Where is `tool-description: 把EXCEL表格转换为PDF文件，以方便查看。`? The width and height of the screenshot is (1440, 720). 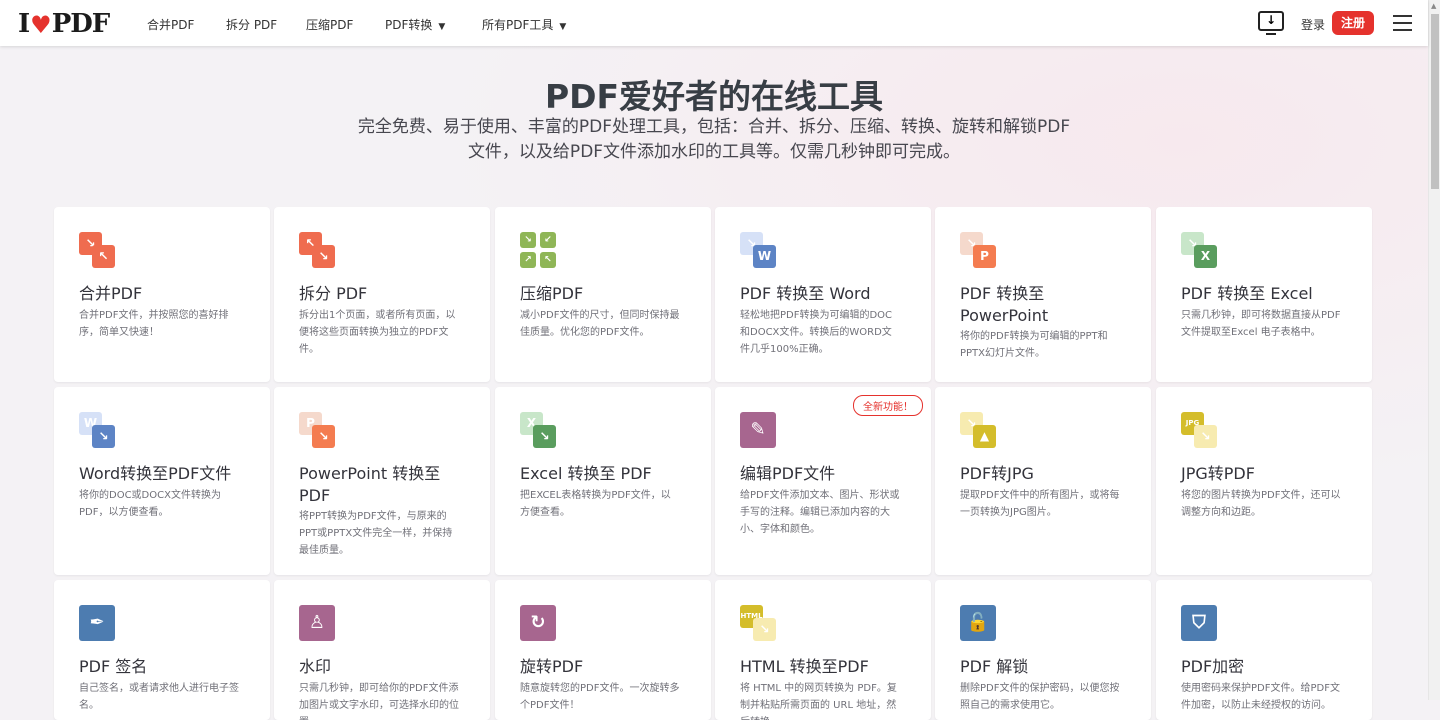
tool-description: 把EXCEL表格转换为PDF文件，以方便查看。 is located at coordinates (595, 504).